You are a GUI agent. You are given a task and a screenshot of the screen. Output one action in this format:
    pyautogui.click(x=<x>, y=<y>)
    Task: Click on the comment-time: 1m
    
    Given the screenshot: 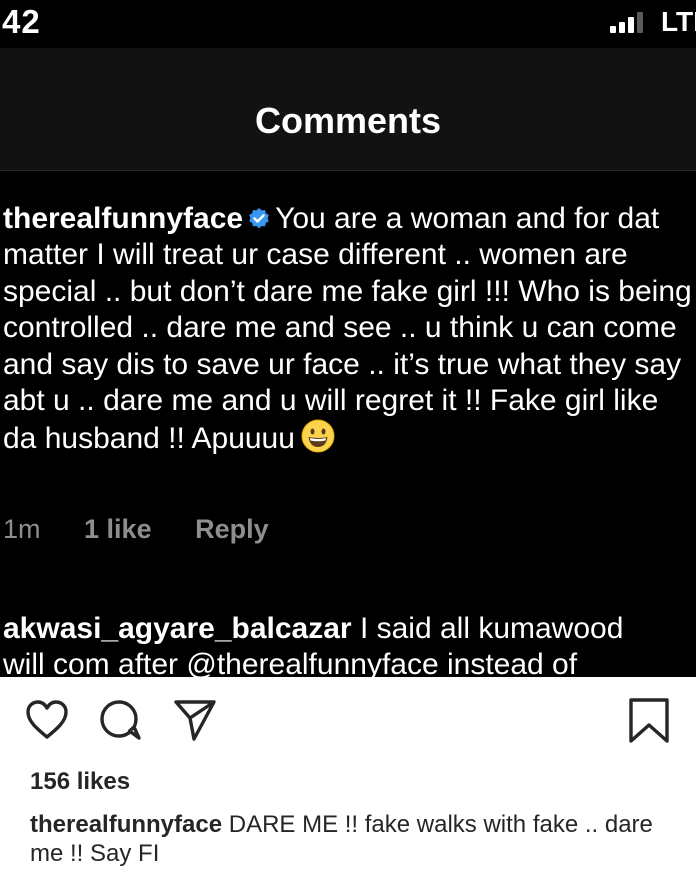 What is the action you would take?
    pyautogui.click(x=22, y=529)
    